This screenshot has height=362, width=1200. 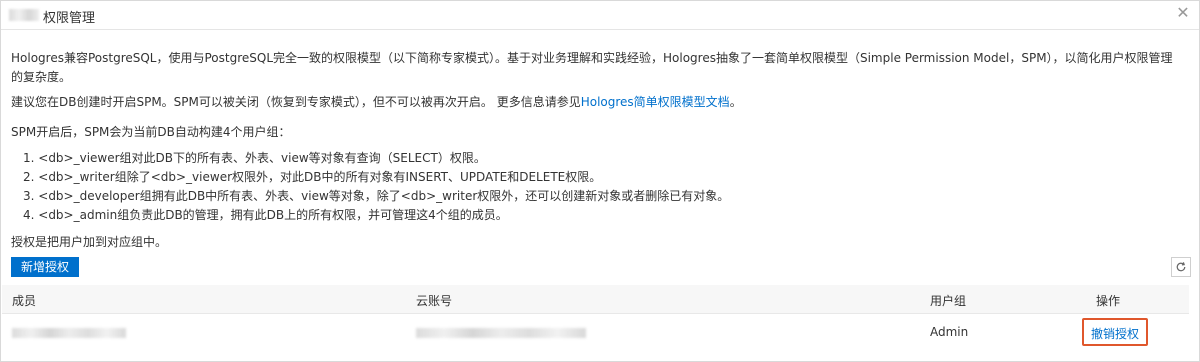 What do you see at coordinates (89, 242) in the screenshot?
I see `intro-paragraph-4: 授权是把用户加到对应组中。` at bounding box center [89, 242].